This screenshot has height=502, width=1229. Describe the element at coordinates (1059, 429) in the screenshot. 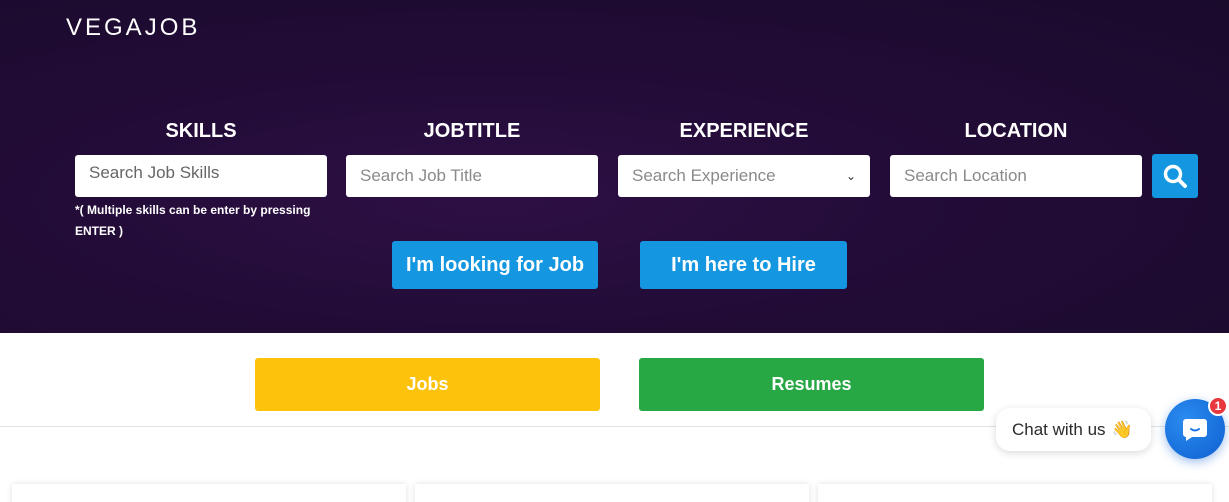

I see `chat-invite-label: Chat with us` at that location.